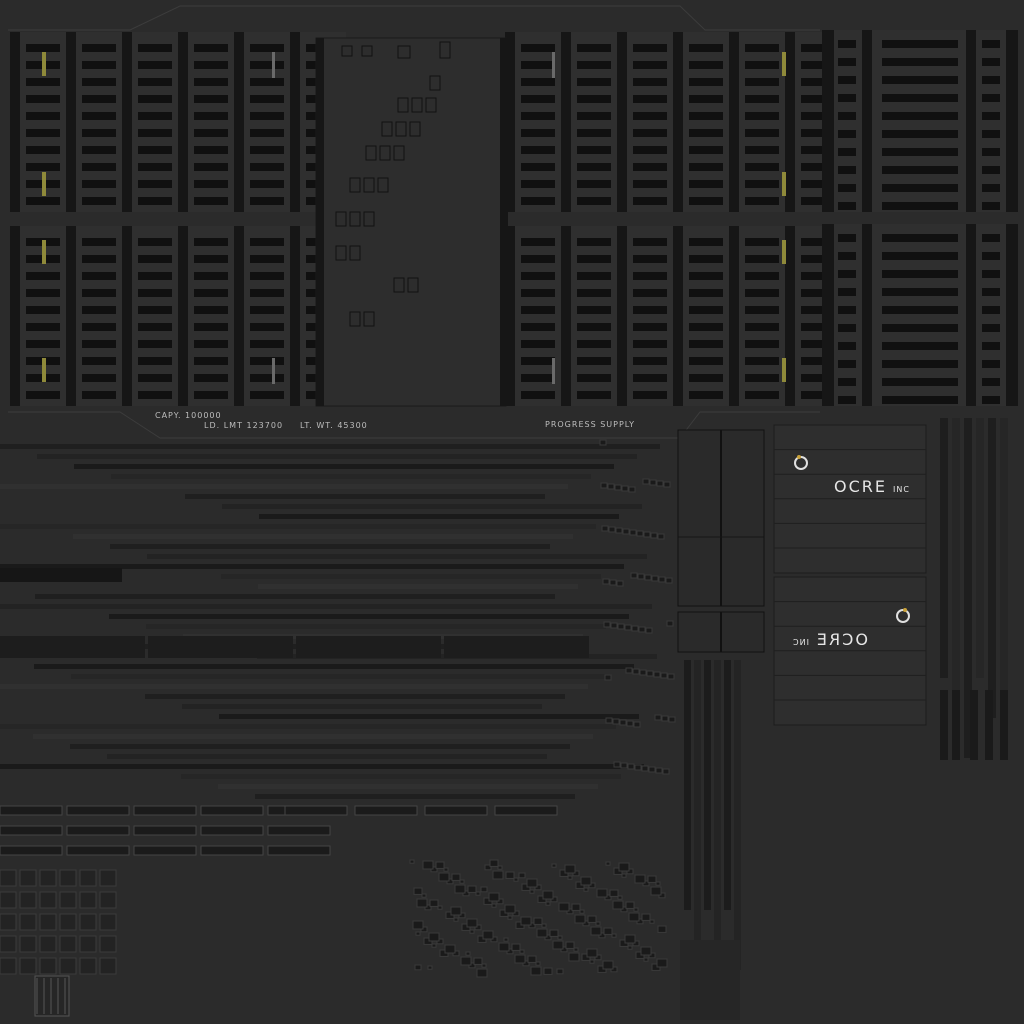 This screenshot has width=1024, height=1024. I want to click on vertical-strip-lower, so click(944, 725).